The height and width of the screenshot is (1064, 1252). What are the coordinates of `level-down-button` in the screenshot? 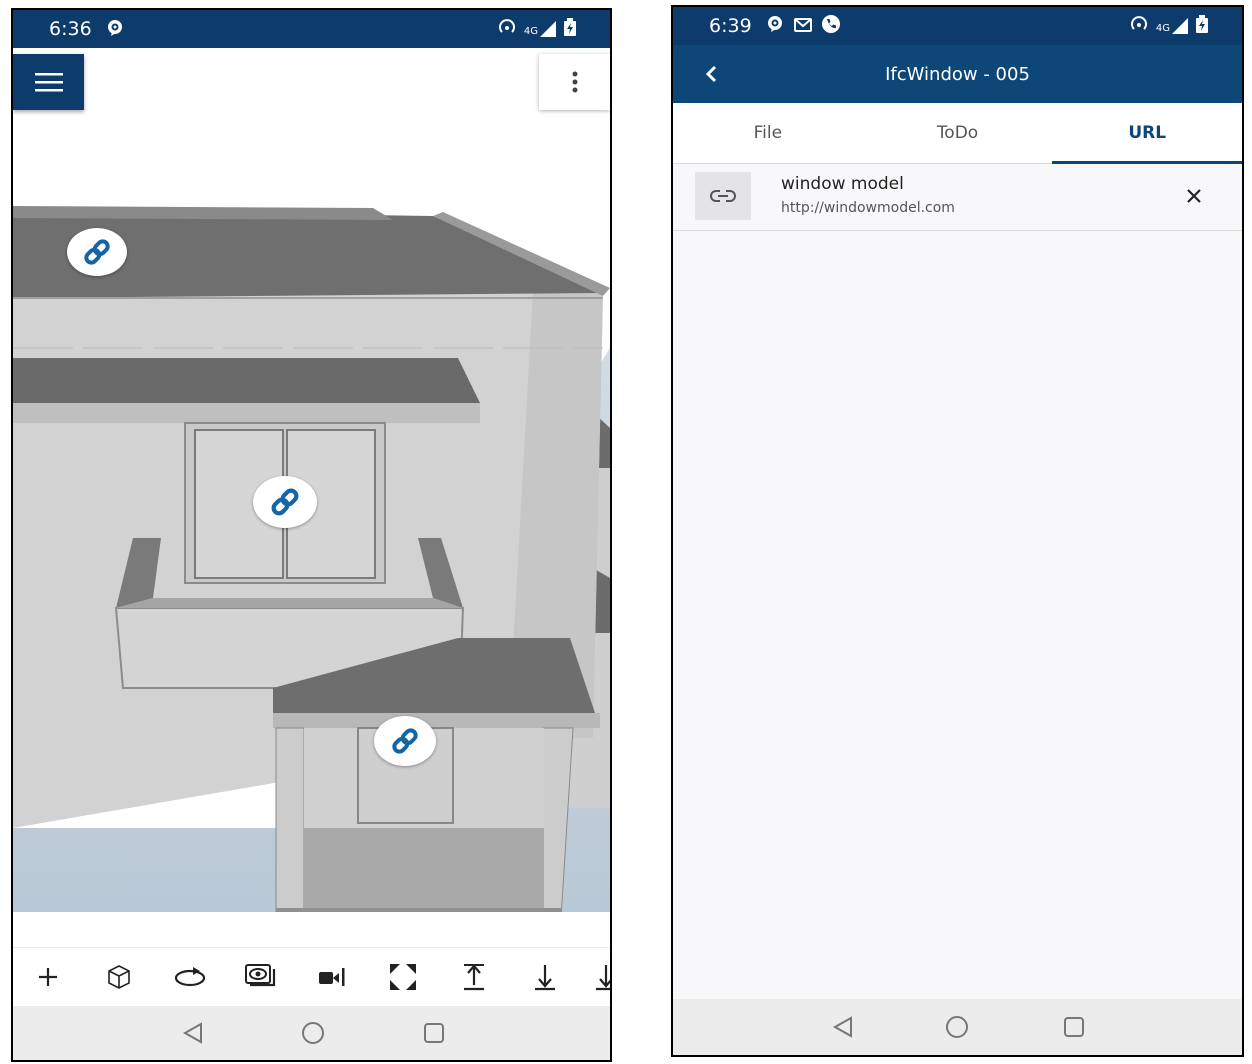 It's located at (544, 977).